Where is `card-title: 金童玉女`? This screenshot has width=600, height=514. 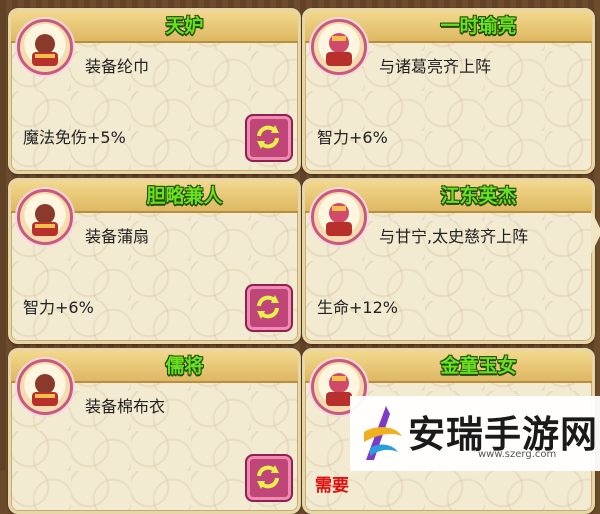
card-title: 金童玉女 is located at coordinates (478, 366).